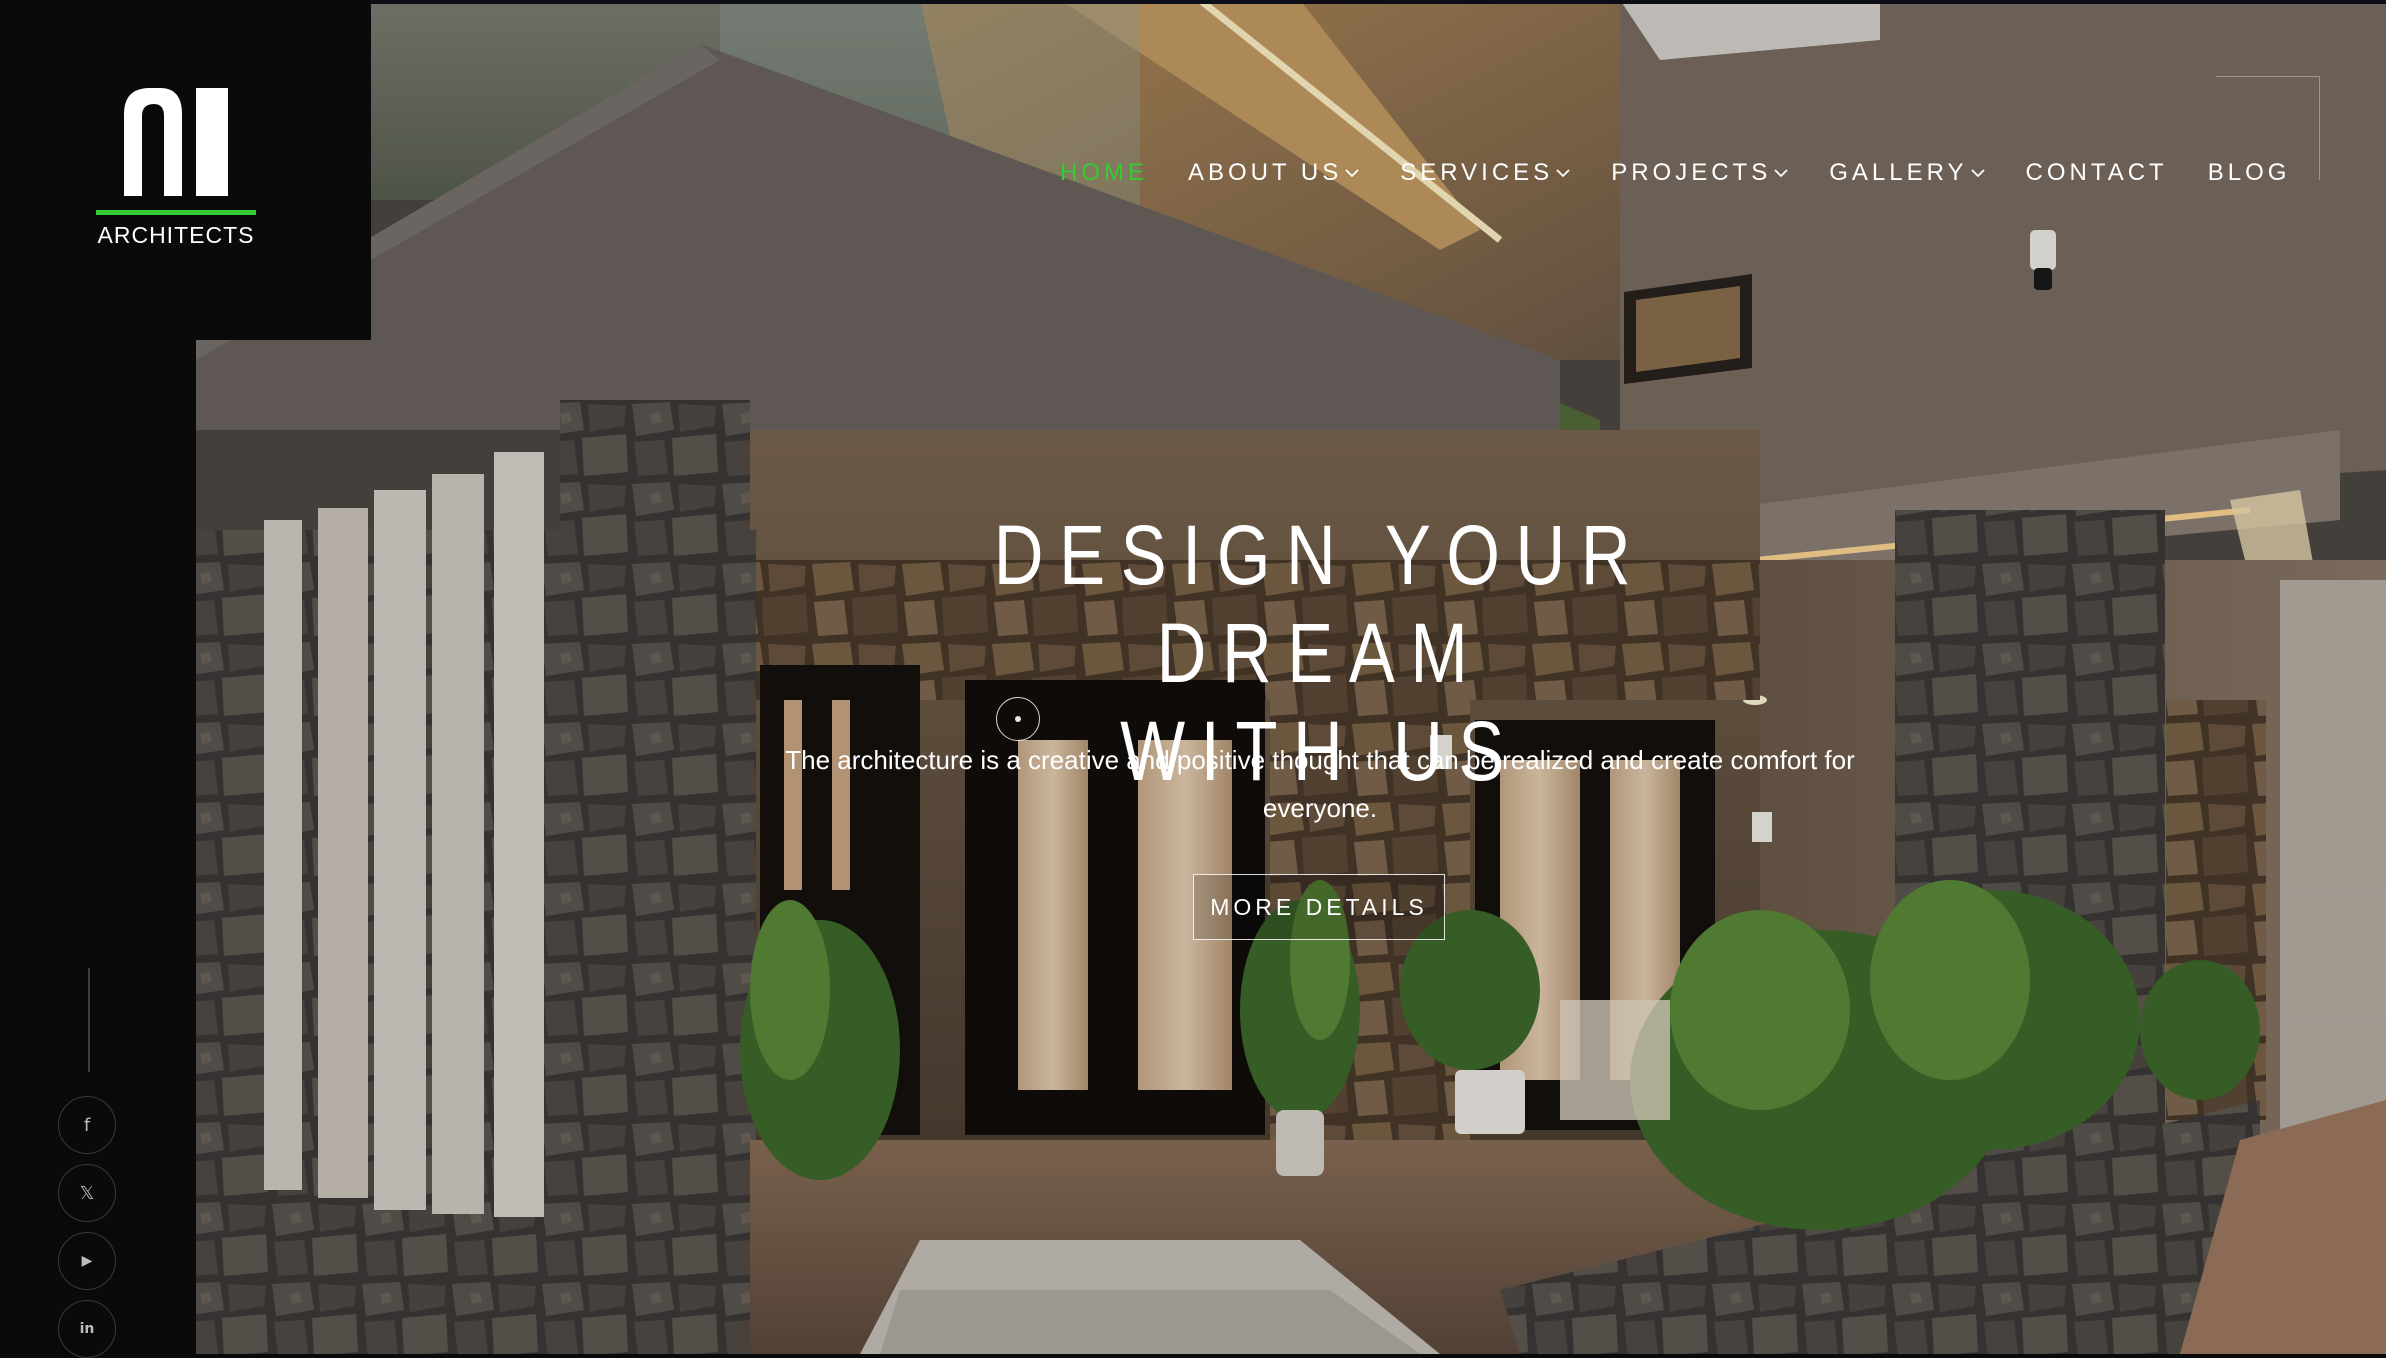 The width and height of the screenshot is (2386, 1358). Describe the element at coordinates (1898, 172) in the screenshot. I see `nav-label: GALLERY` at that location.